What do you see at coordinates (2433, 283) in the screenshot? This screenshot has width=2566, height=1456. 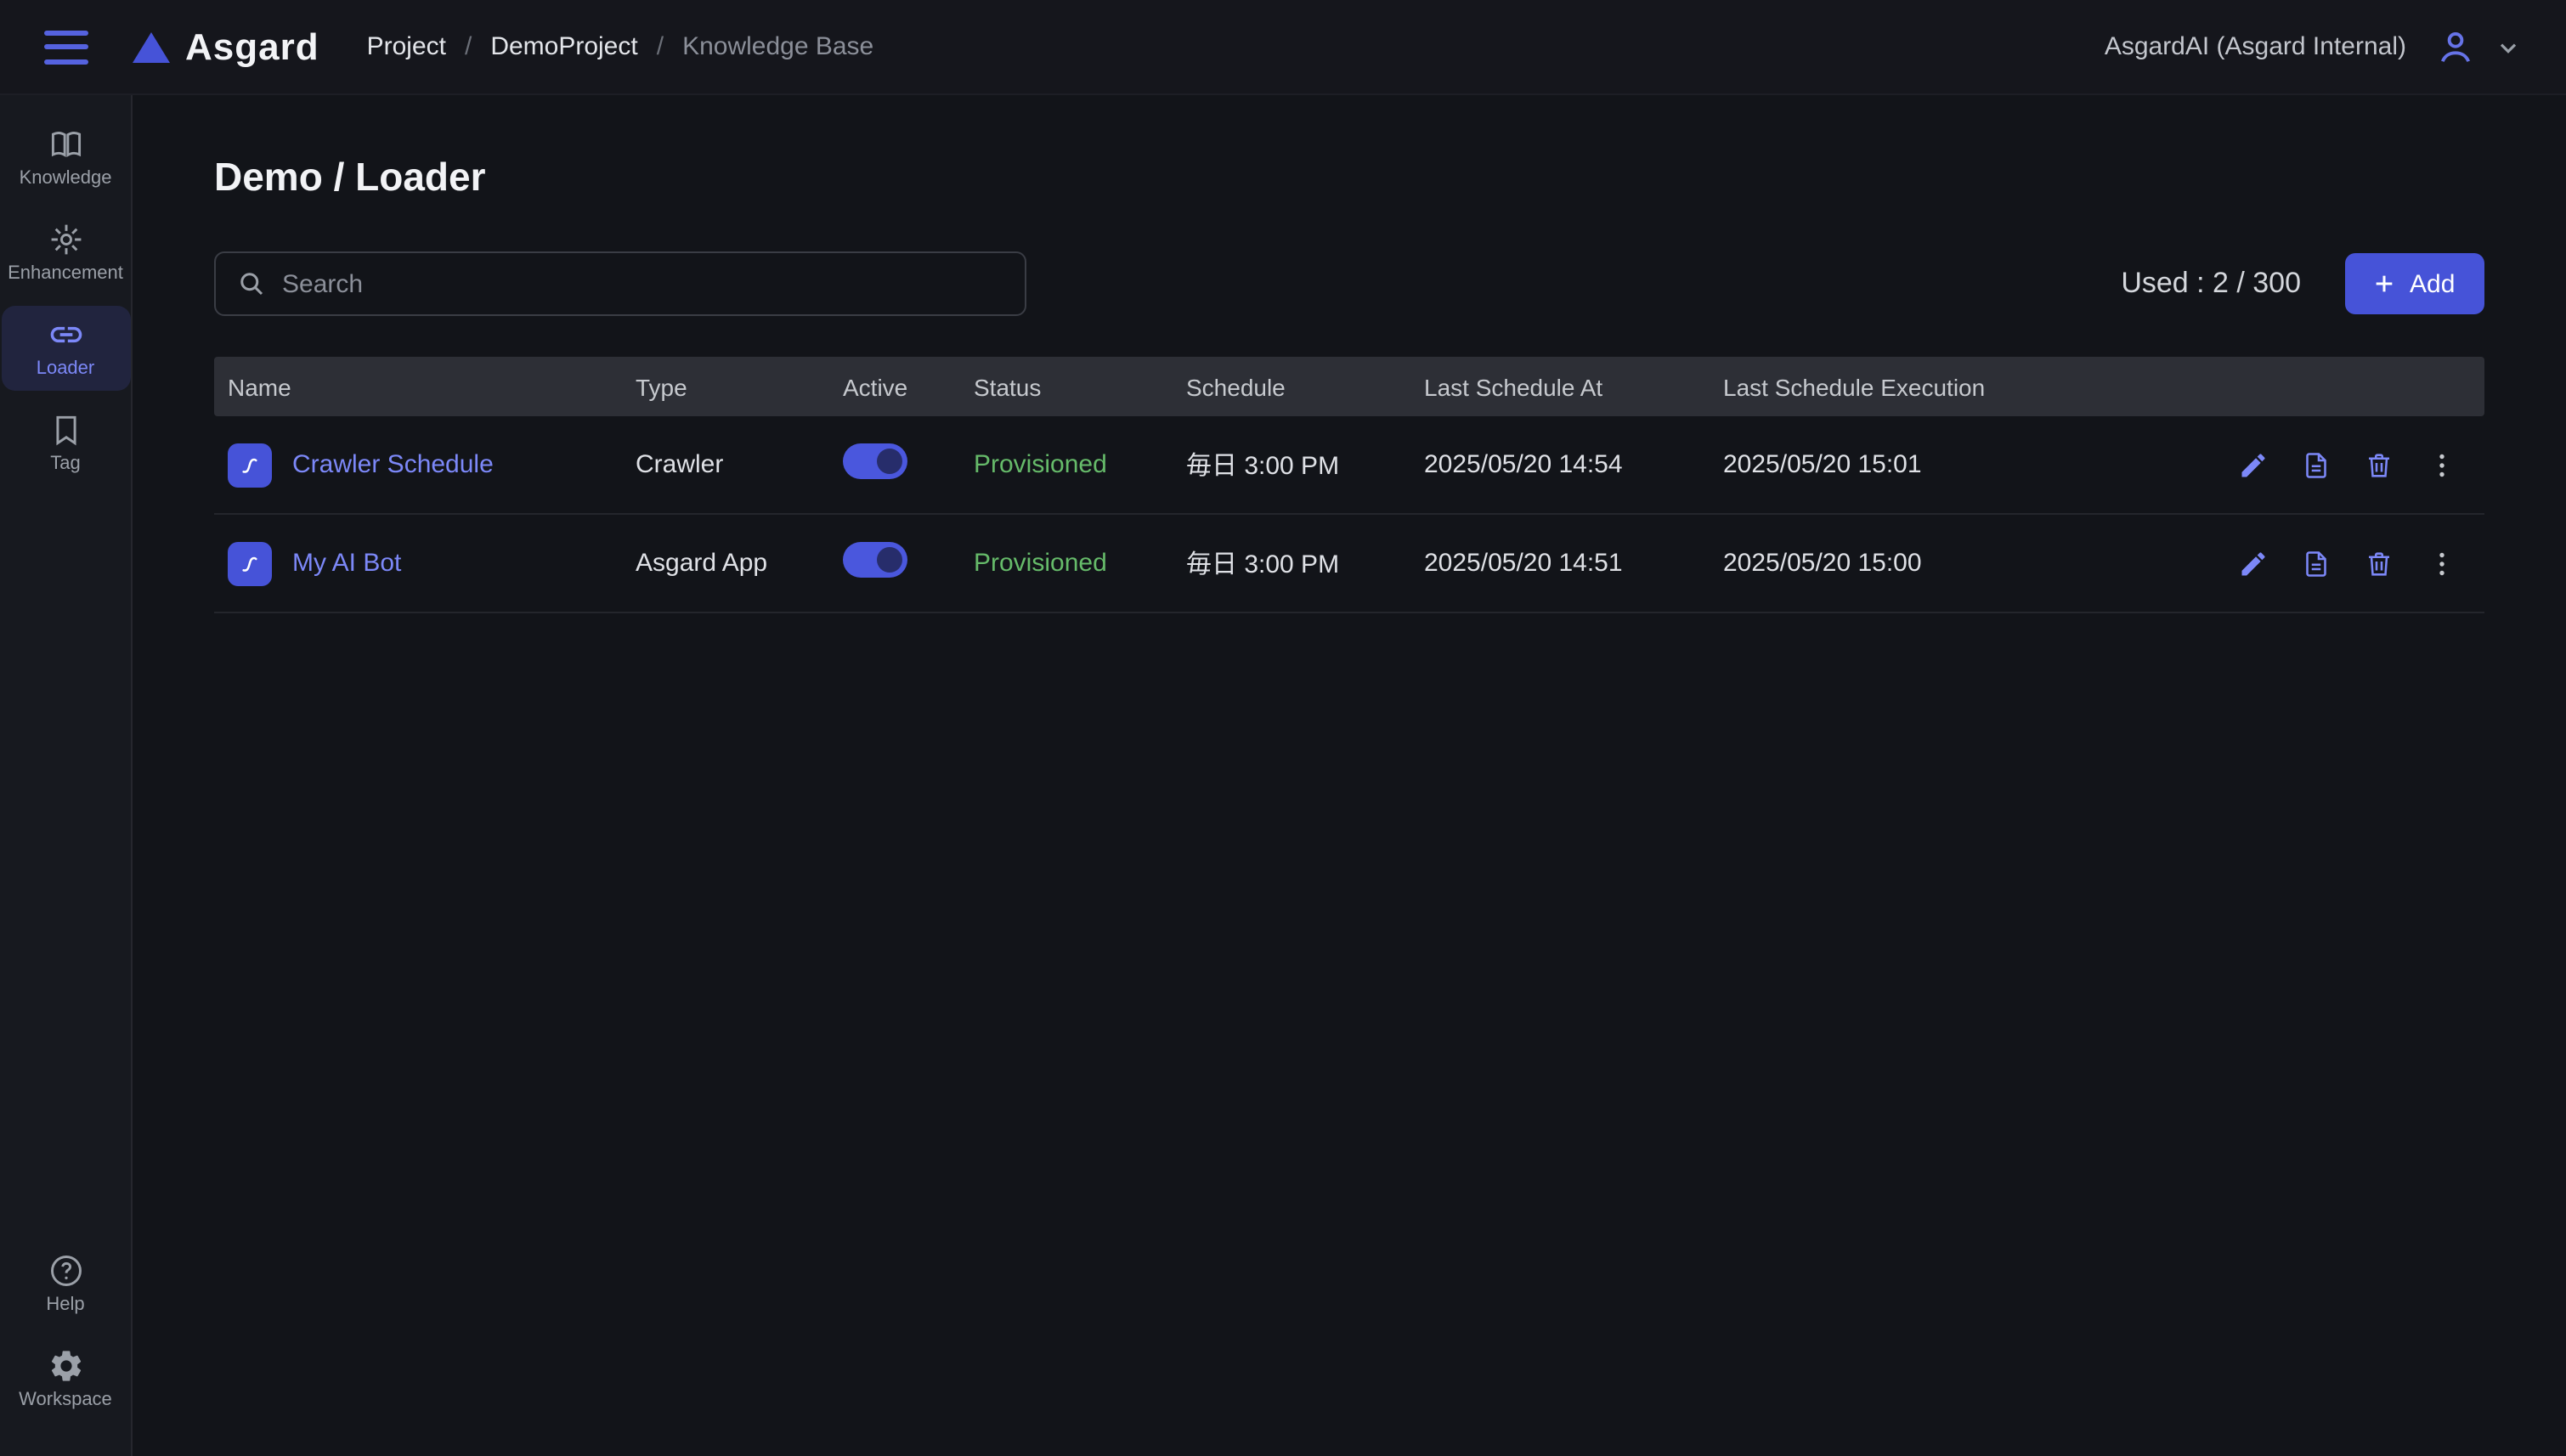 I see `add-button-label: Add` at bounding box center [2433, 283].